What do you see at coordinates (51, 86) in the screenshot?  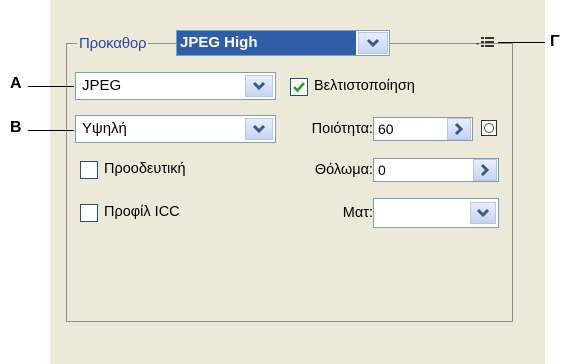 I see `callout-a-line` at bounding box center [51, 86].